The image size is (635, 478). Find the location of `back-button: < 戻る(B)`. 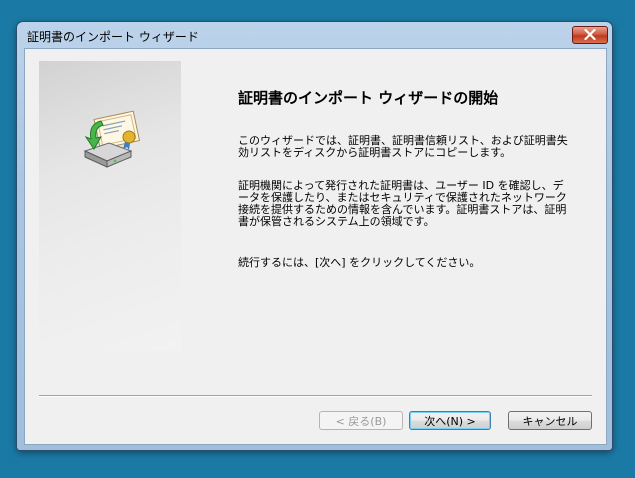

back-button: < 戻る(B) is located at coordinates (361, 420).